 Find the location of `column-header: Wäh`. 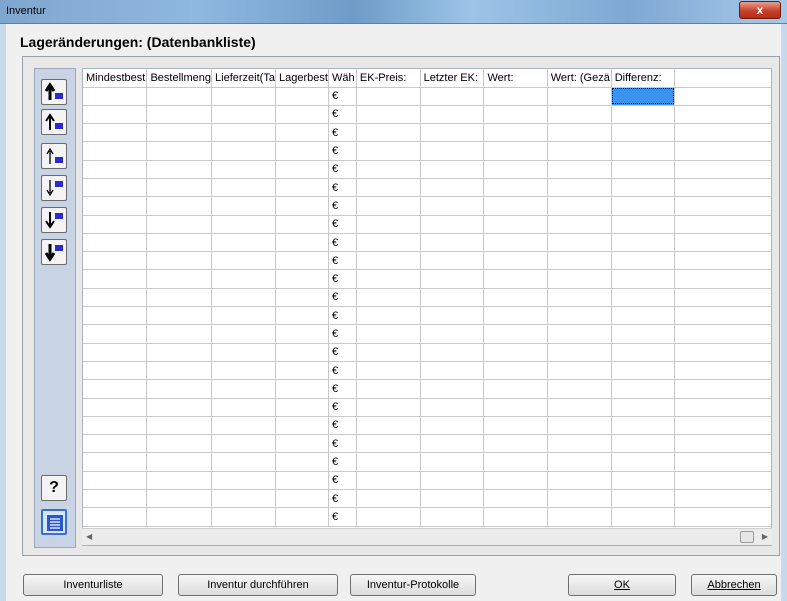

column-header: Wäh is located at coordinates (342, 78).